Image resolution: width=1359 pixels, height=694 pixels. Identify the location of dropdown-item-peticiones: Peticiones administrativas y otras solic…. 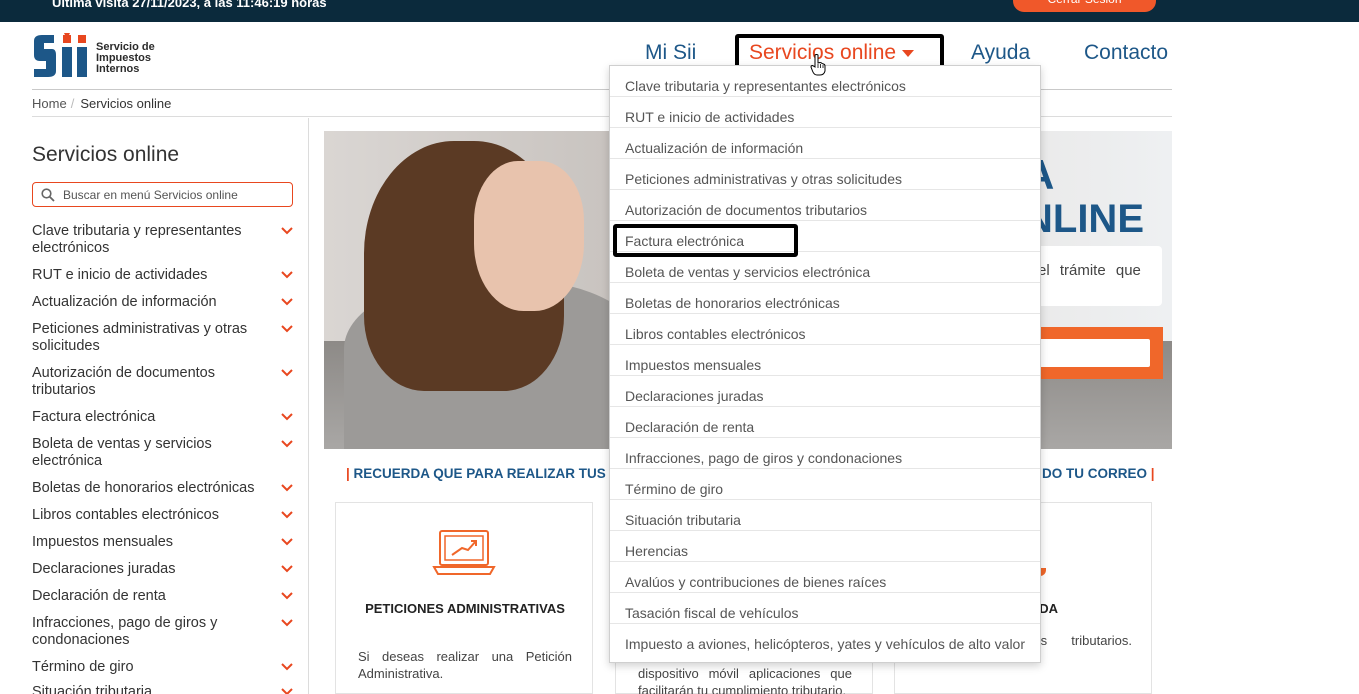
(825, 174).